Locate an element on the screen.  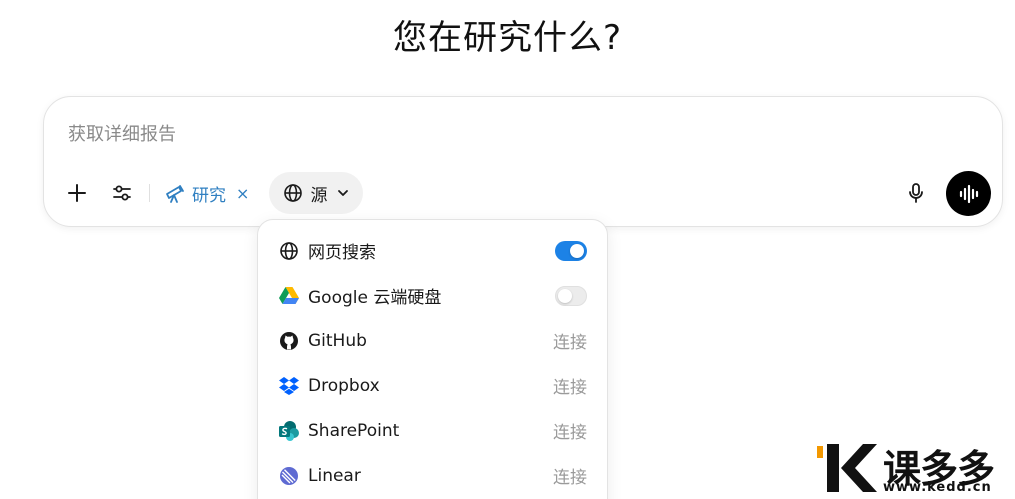
voice-mode-button is located at coordinates (968, 193).